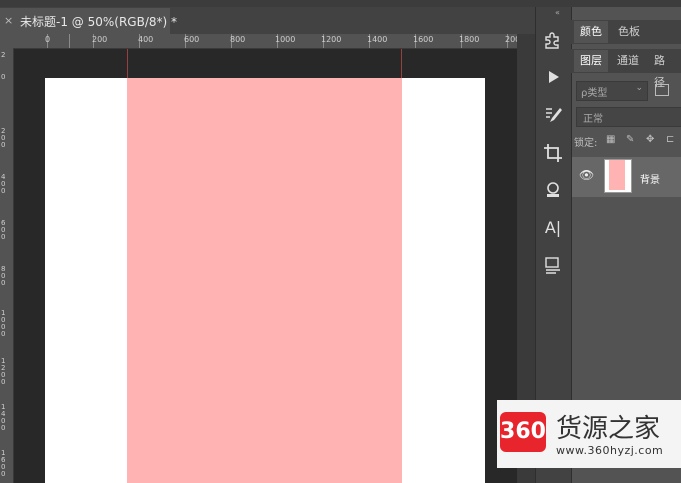  I want to click on ruler-label: 1 4 0 0, so click(3, 417).